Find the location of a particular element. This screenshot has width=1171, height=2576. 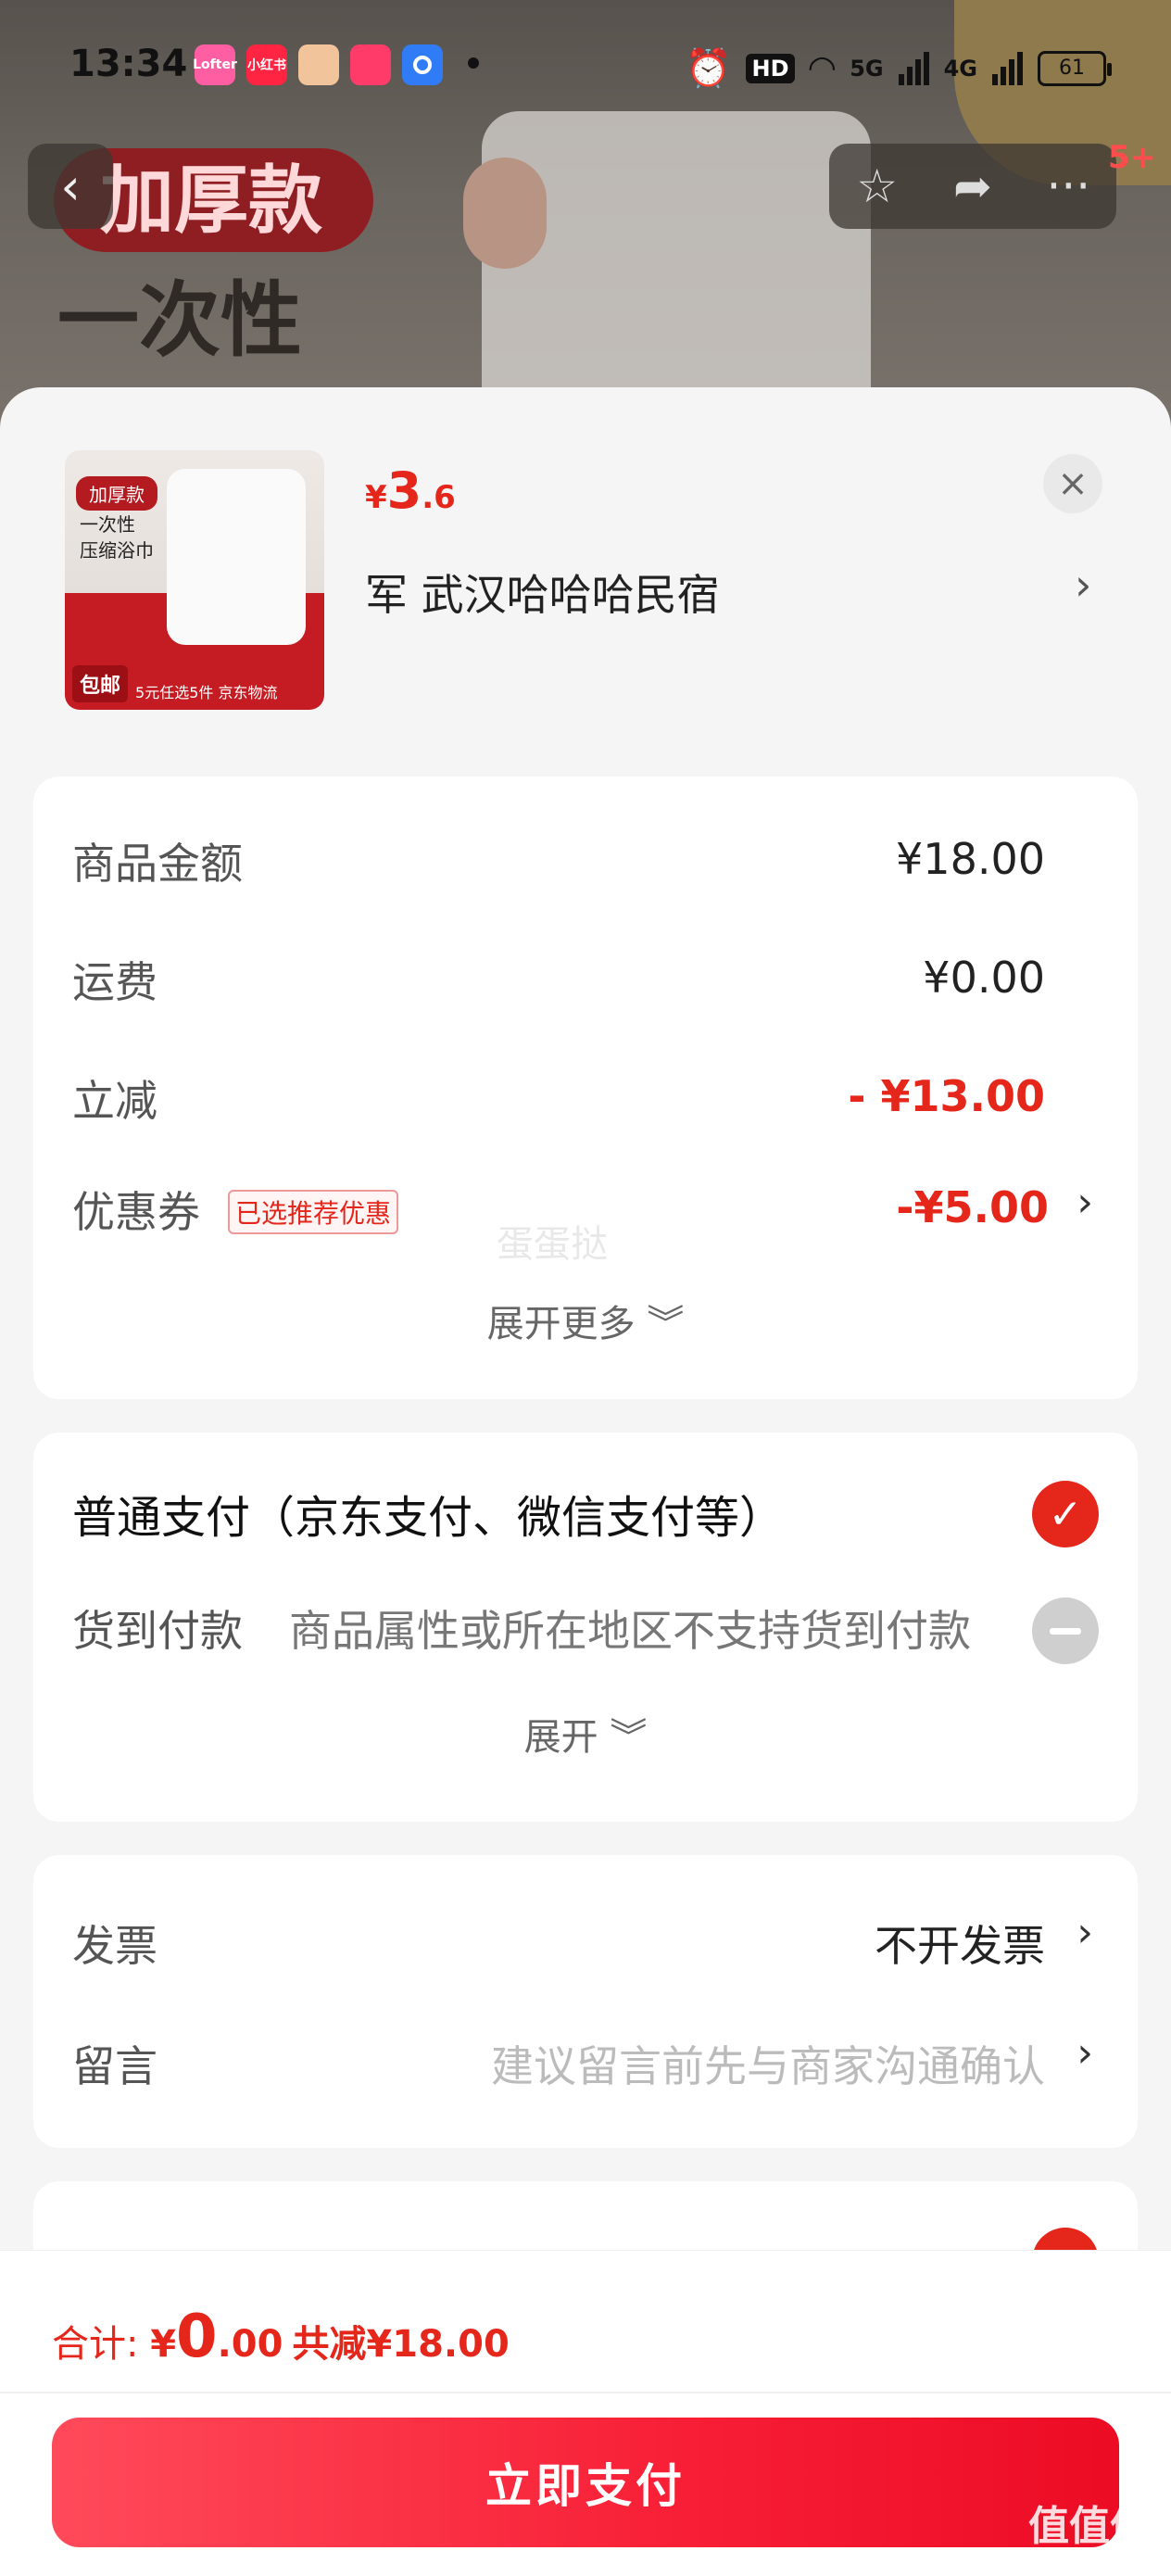

top-action-group: ☆ ➦ ··· is located at coordinates (973, 186).